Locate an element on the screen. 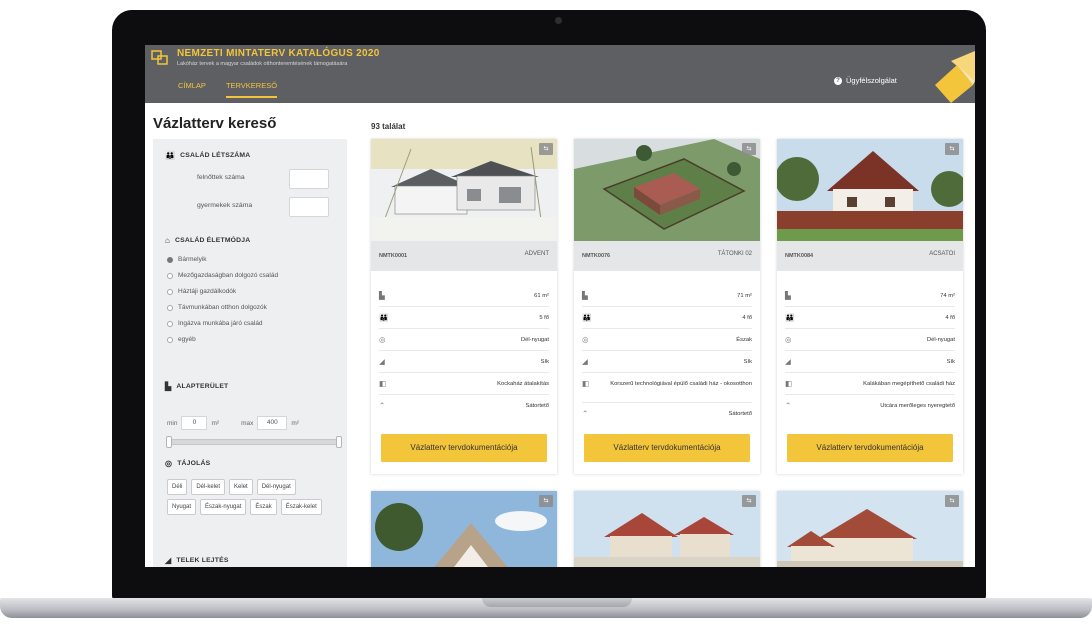 The width and height of the screenshot is (1092, 624). spec-value: Észak is located at coordinates (744, 340).